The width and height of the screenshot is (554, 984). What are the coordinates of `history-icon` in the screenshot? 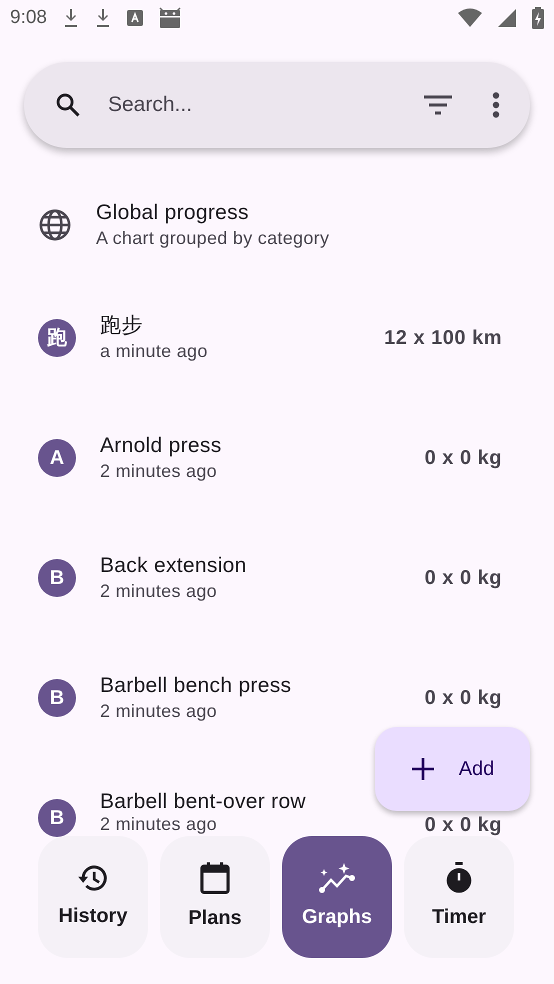 It's located at (93, 878).